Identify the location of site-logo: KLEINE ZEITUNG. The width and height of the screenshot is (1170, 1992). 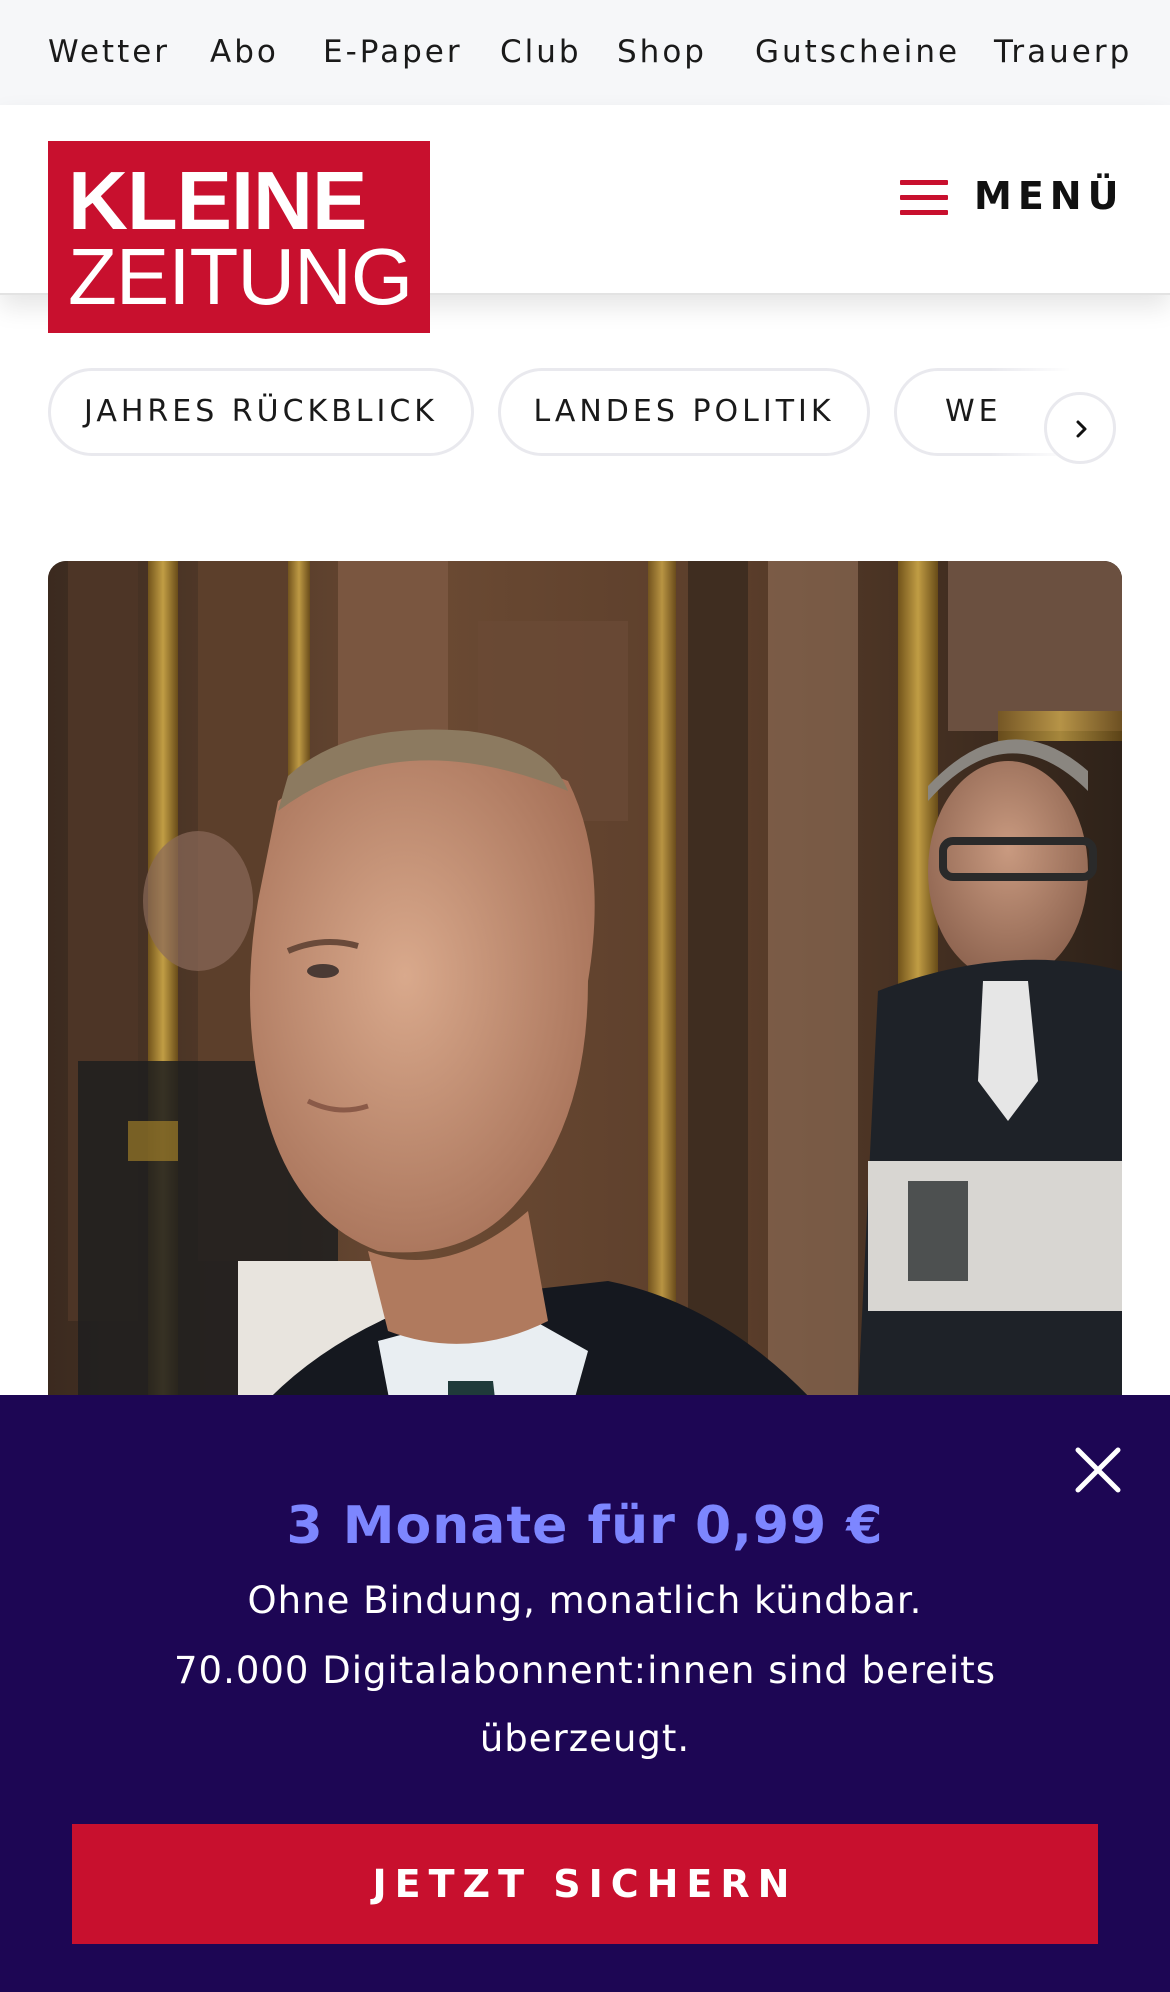
(239, 237).